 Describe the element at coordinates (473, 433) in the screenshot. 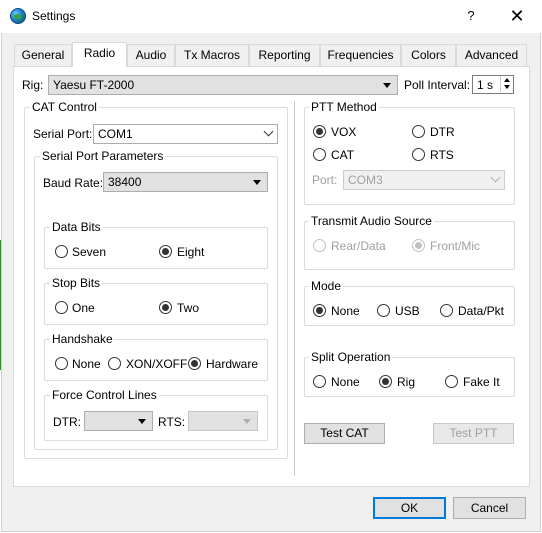

I see `test-ptt-button: Test PTT` at that location.